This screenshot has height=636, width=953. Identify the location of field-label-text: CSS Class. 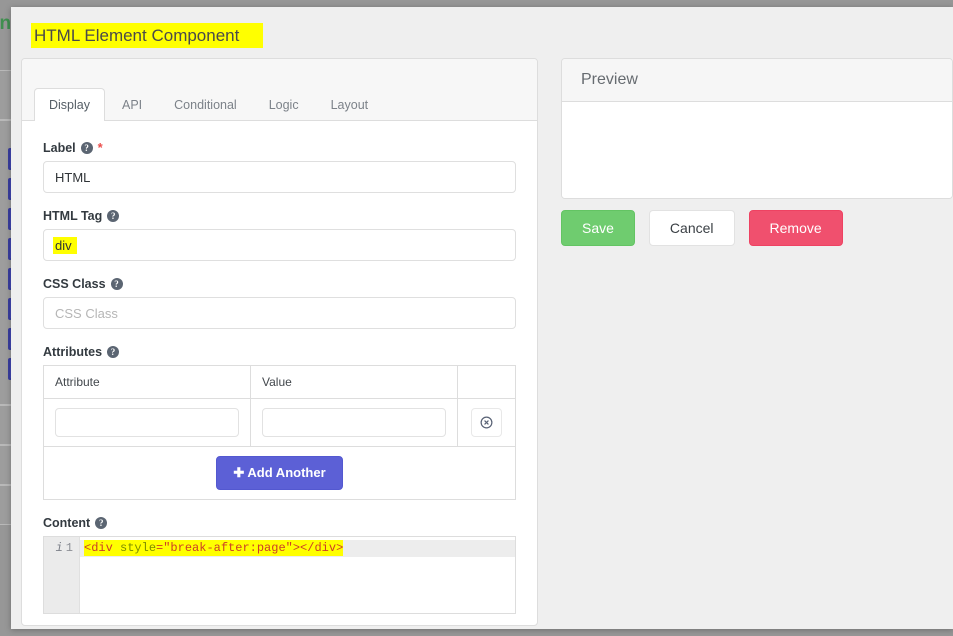
(74, 284).